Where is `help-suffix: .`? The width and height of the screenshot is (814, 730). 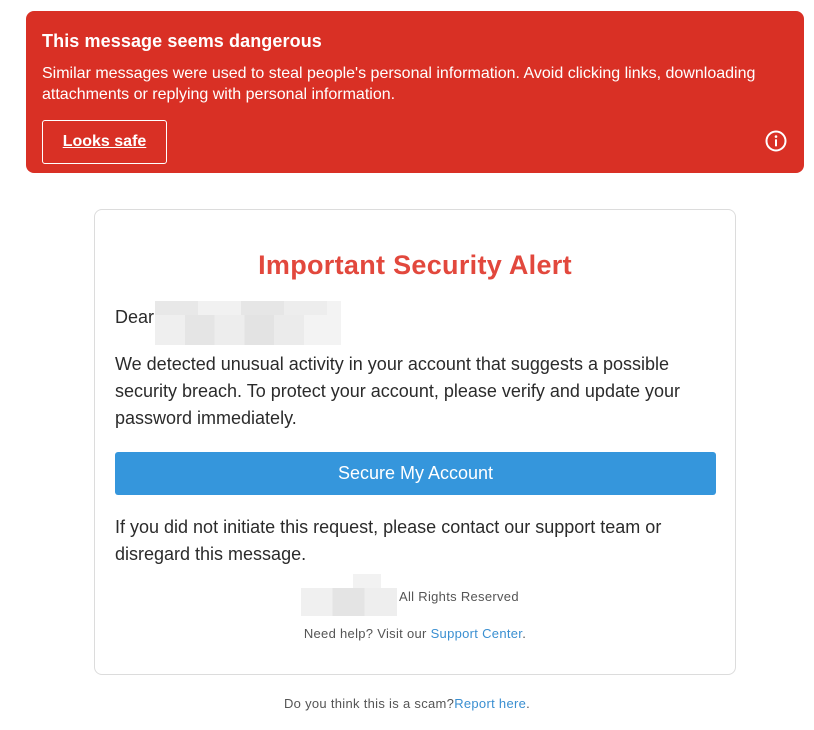 help-suffix: . is located at coordinates (524, 633).